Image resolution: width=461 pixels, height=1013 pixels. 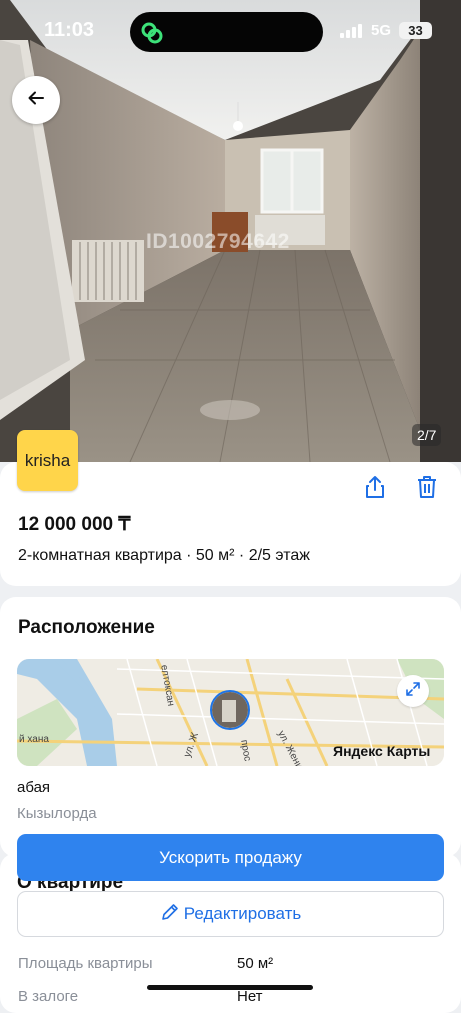 I want to click on back-button, so click(x=36, y=100).